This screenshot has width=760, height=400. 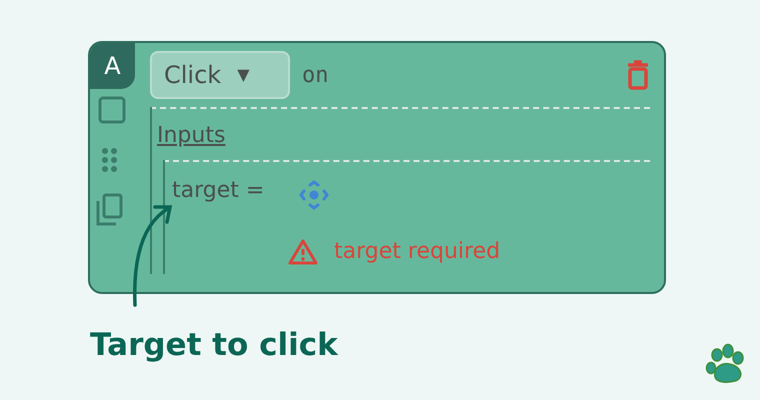 What do you see at coordinates (220, 75) in the screenshot?
I see `action-dropdown: Click ▼` at bounding box center [220, 75].